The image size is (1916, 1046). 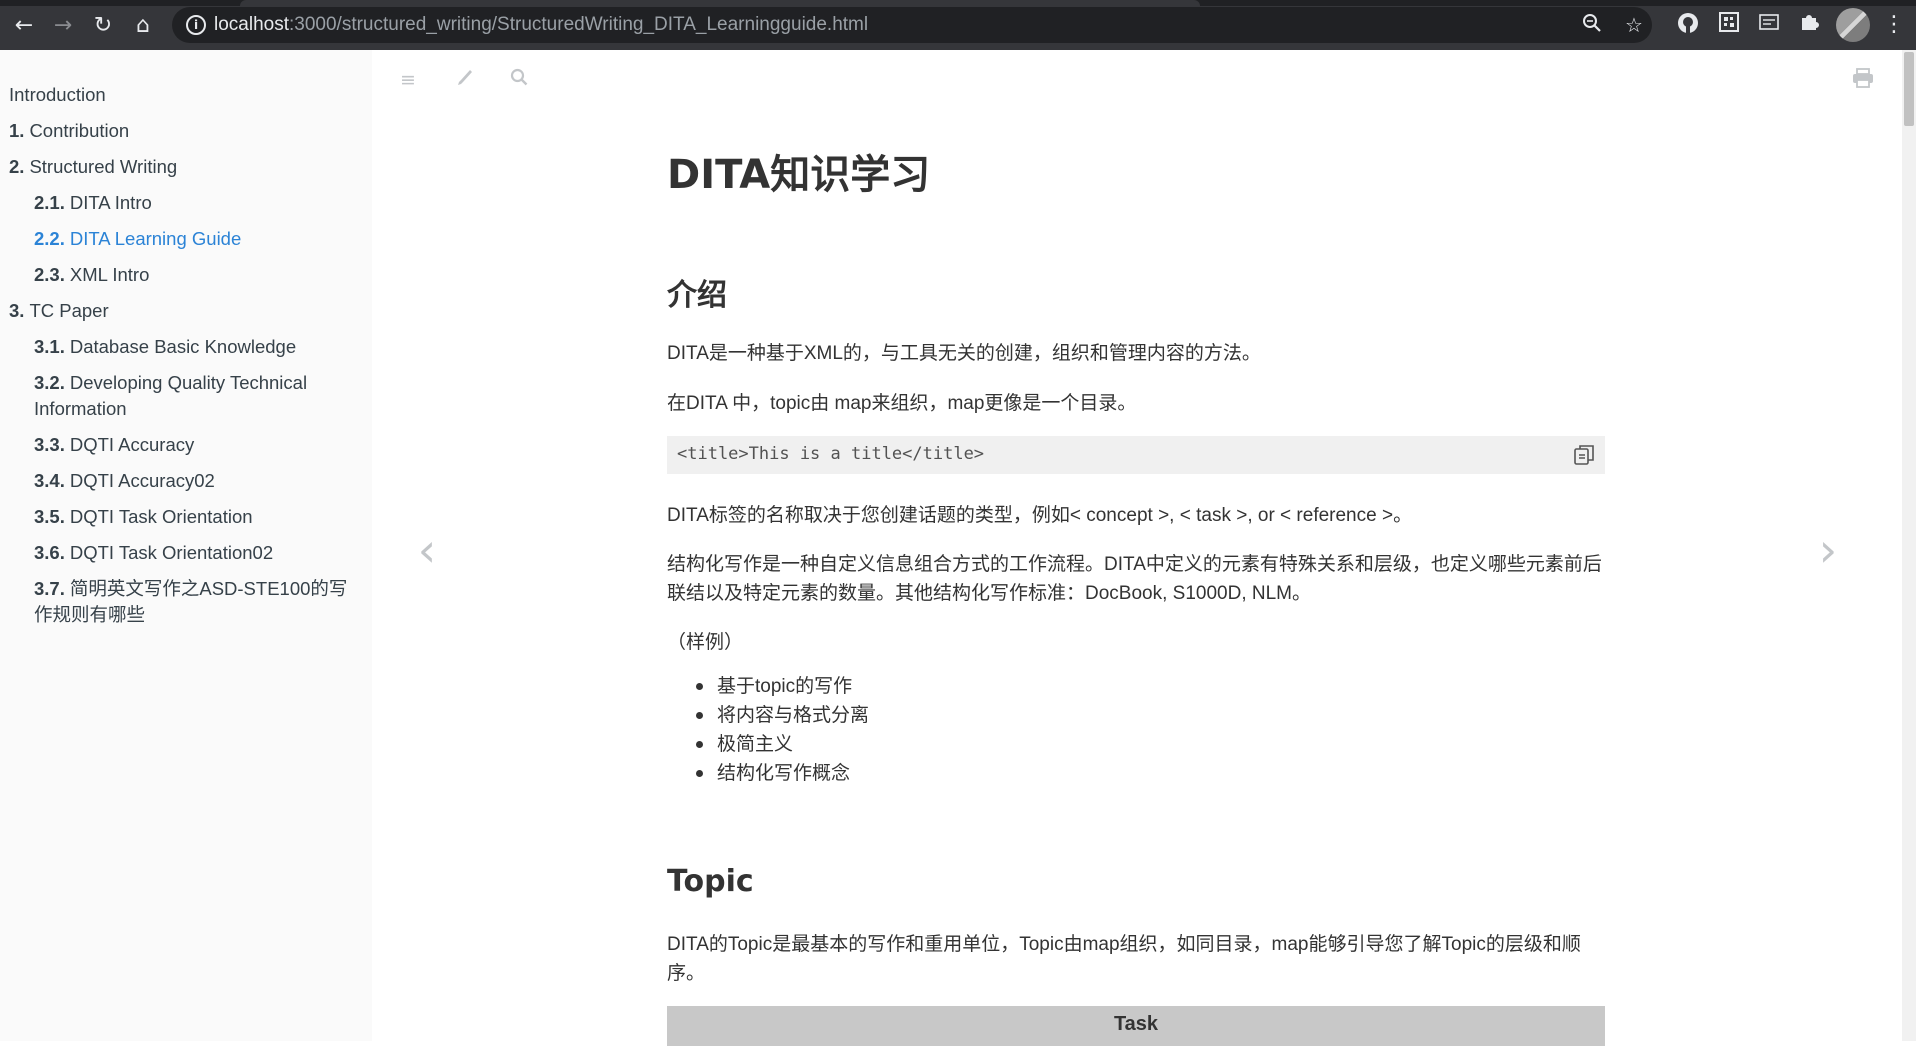 What do you see at coordinates (1894, 25) in the screenshot?
I see `menu-kebab-icon: ⋮` at bounding box center [1894, 25].